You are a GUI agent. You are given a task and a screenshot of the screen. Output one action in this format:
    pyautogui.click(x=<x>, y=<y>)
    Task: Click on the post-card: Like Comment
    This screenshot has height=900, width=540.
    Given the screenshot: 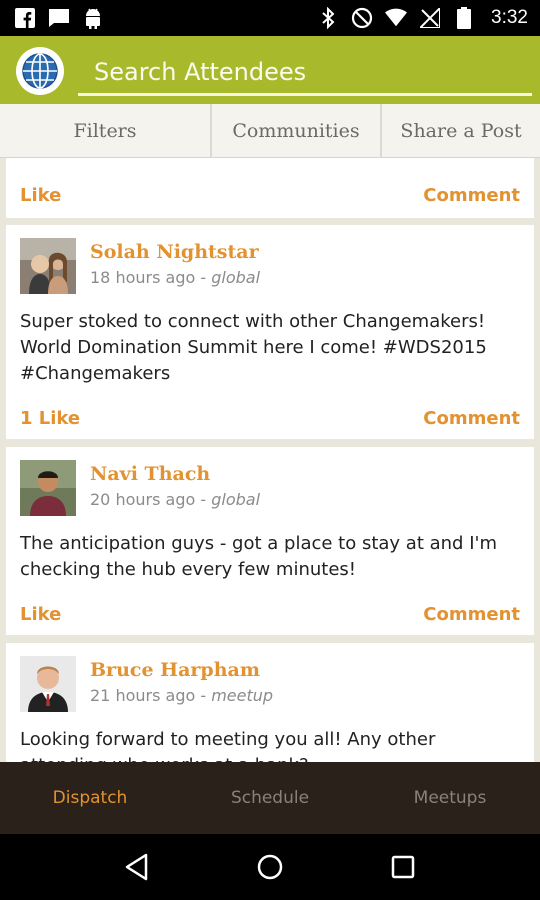 What is the action you would take?
    pyautogui.click(x=270, y=188)
    